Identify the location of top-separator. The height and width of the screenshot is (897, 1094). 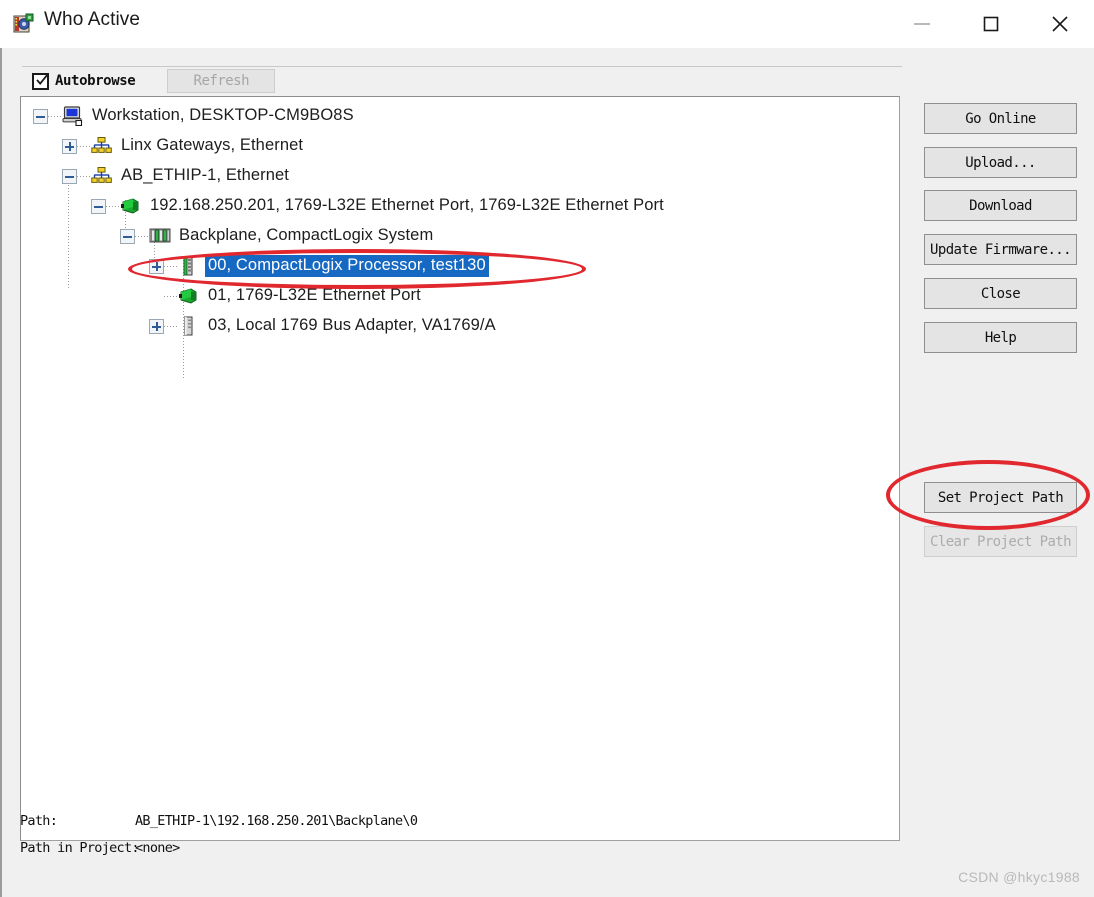
(462, 66).